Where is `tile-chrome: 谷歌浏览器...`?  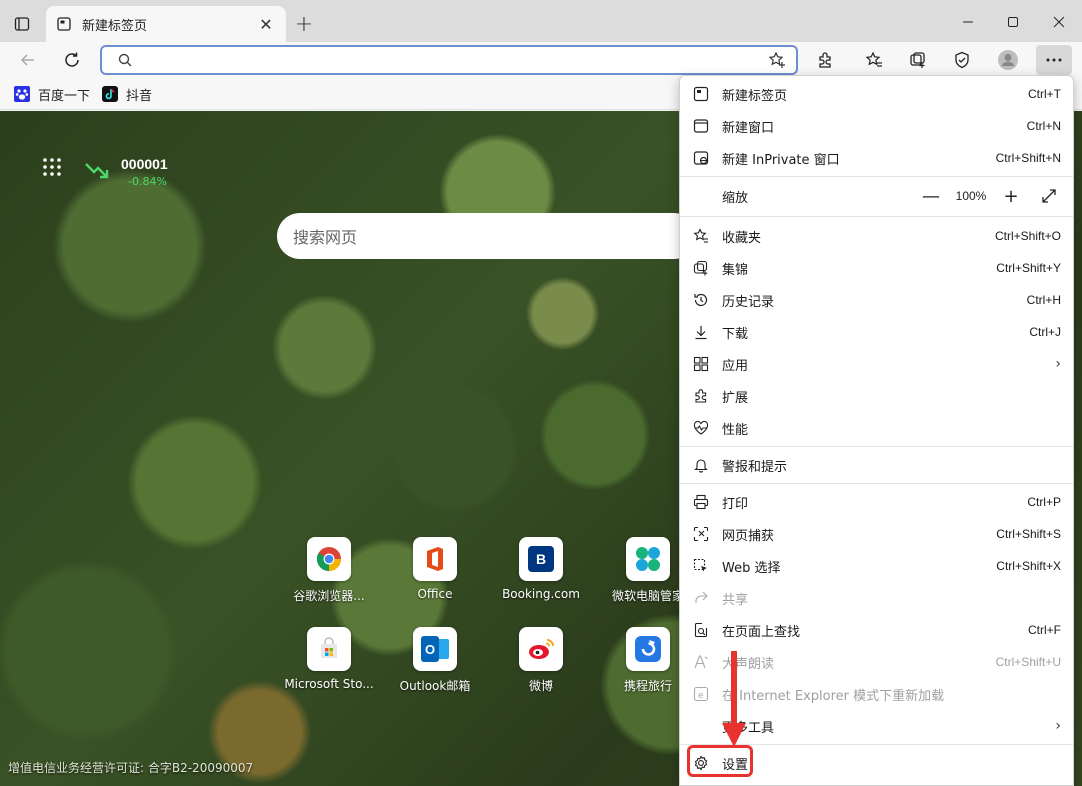
tile-chrome: 谷歌浏览器... is located at coordinates (329, 570).